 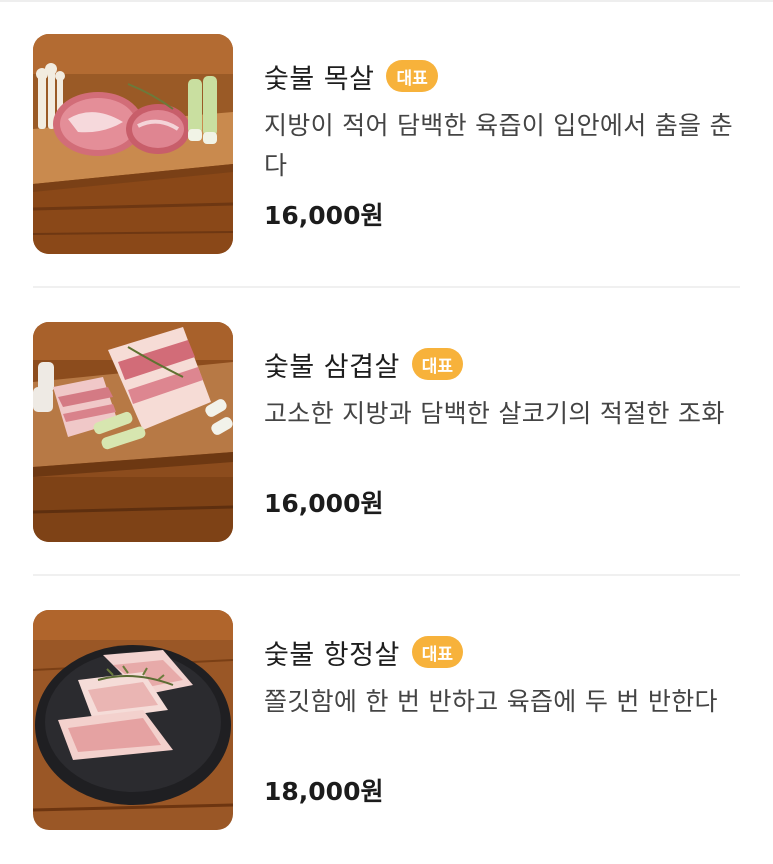 I want to click on meat-on-board-icon, so click(x=133, y=144).